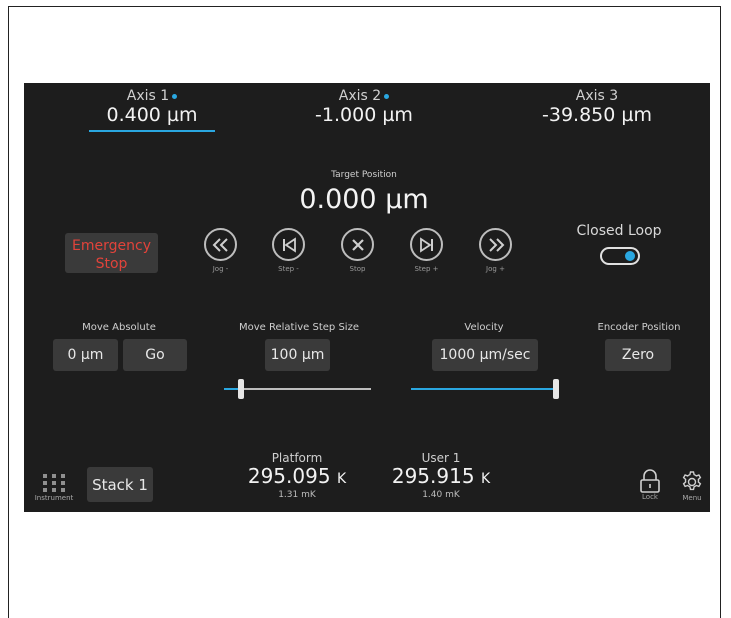  Describe the element at coordinates (152, 131) in the screenshot. I see `axis-1-selected-underline` at that location.